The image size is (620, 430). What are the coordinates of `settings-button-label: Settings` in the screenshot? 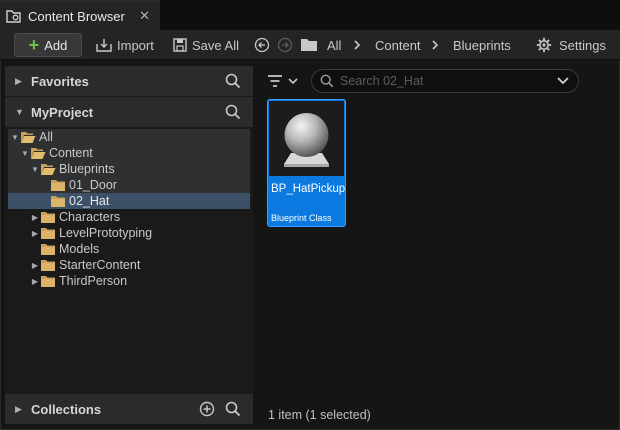 It's located at (582, 45).